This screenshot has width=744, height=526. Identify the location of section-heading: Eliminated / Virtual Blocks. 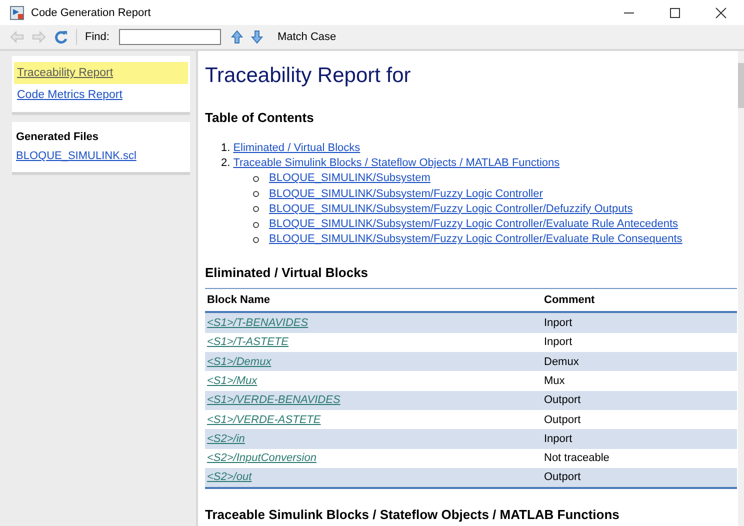
(287, 272).